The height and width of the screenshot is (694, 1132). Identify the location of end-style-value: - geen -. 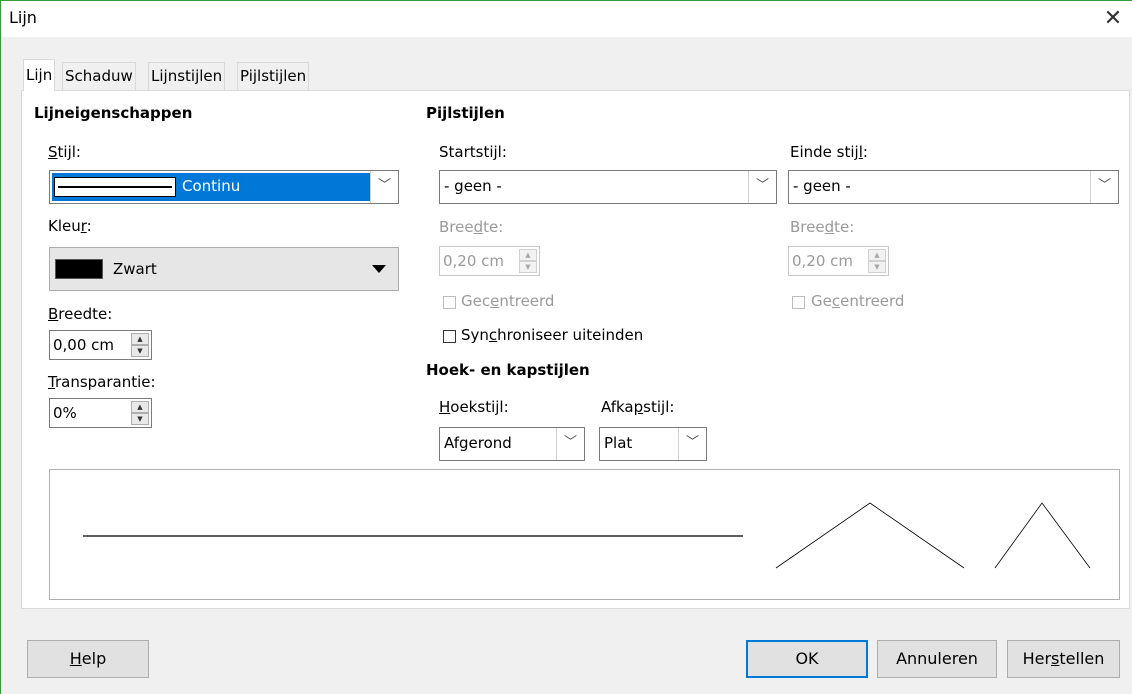
(822, 186).